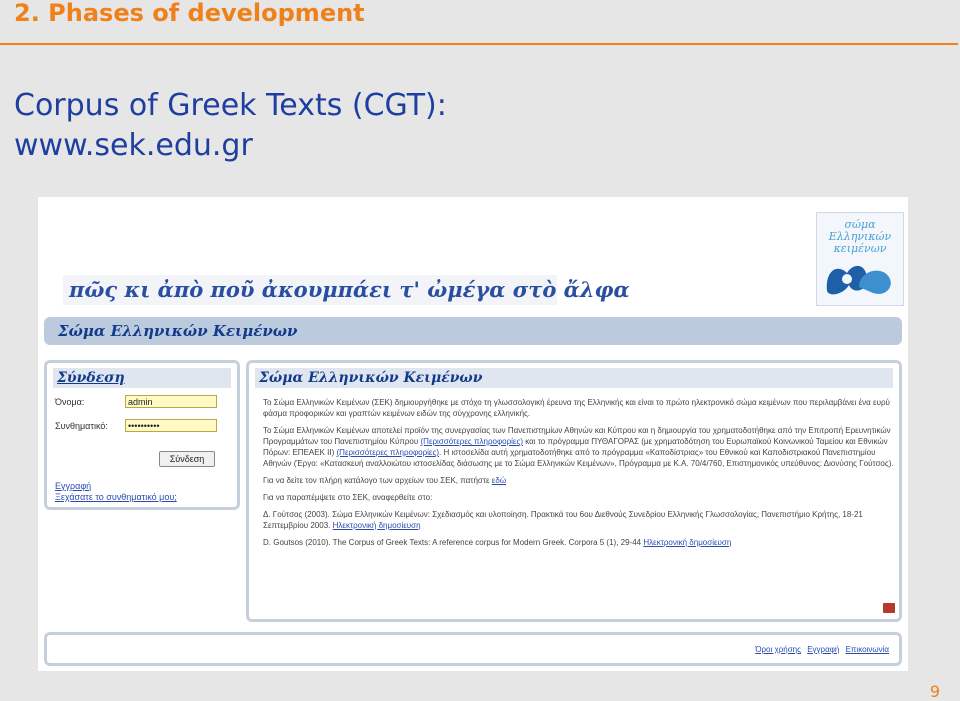 Image resolution: width=960 pixels, height=701 pixels. What do you see at coordinates (473, 649) in the screenshot?
I see `site-footer: Όροι χρήσης Εγγραφή Επικοινωνία` at bounding box center [473, 649].